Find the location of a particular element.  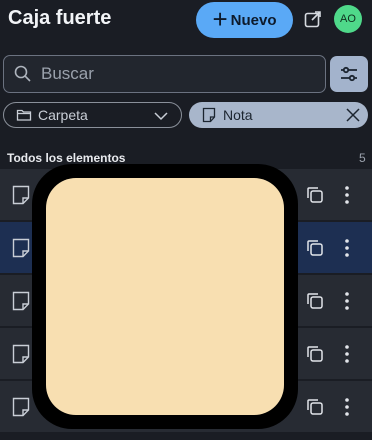

folder-filter-label: Carpeta is located at coordinates (63, 115).